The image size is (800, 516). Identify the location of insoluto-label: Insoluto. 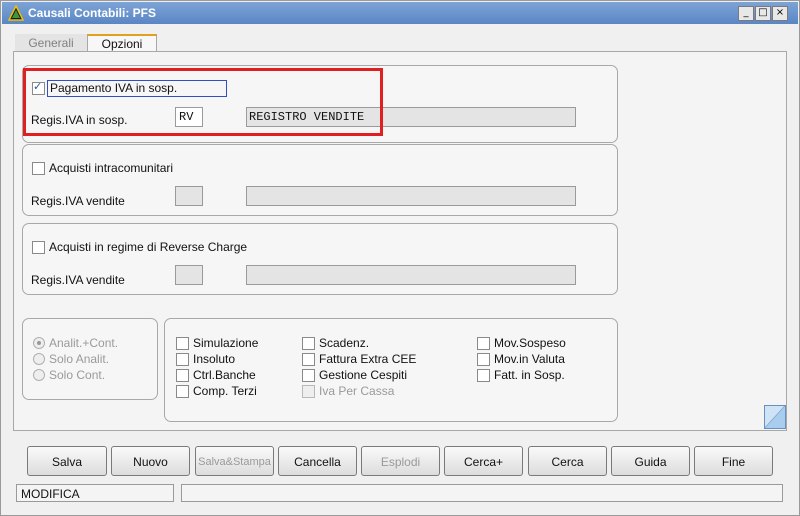
(214, 359).